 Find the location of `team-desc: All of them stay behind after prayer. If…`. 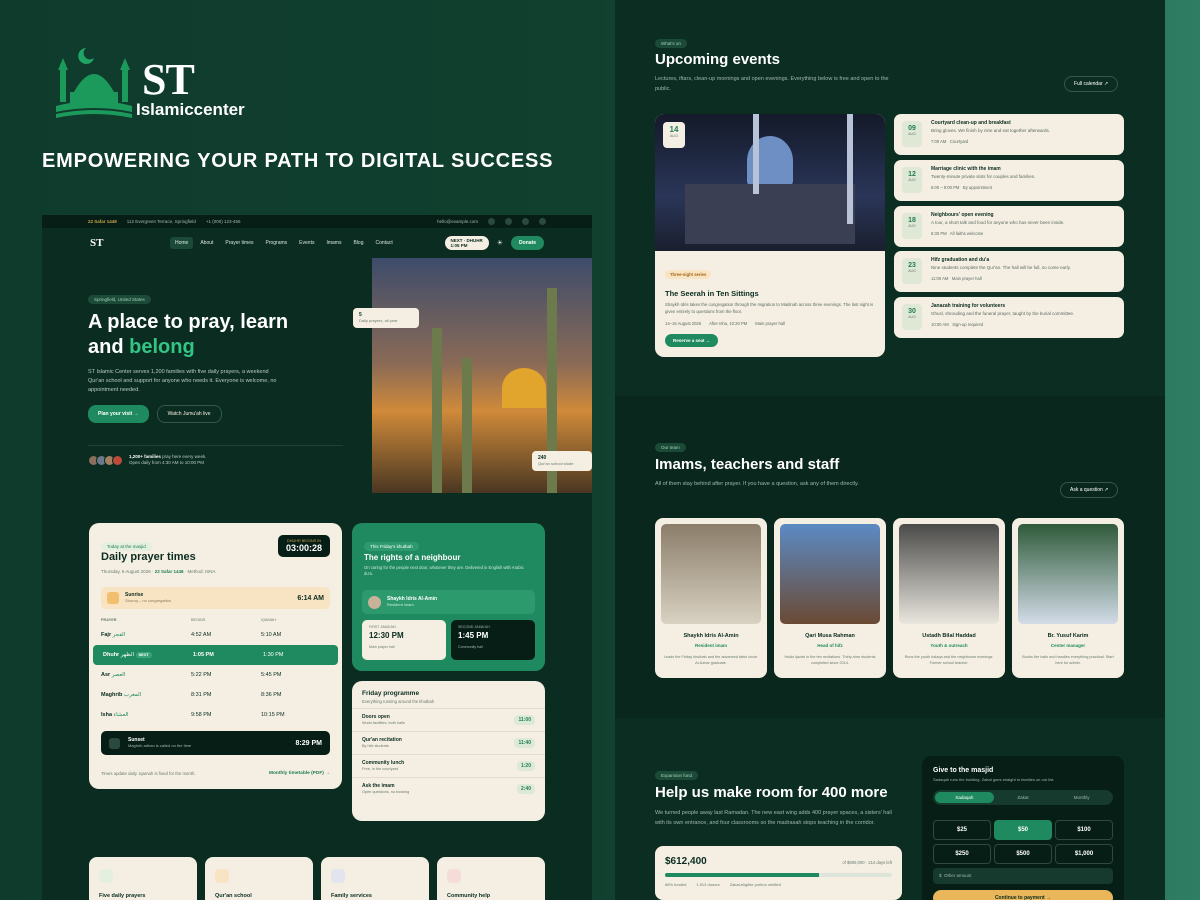

team-desc: All of them stay behind after prayer. If… is located at coordinates (757, 484).